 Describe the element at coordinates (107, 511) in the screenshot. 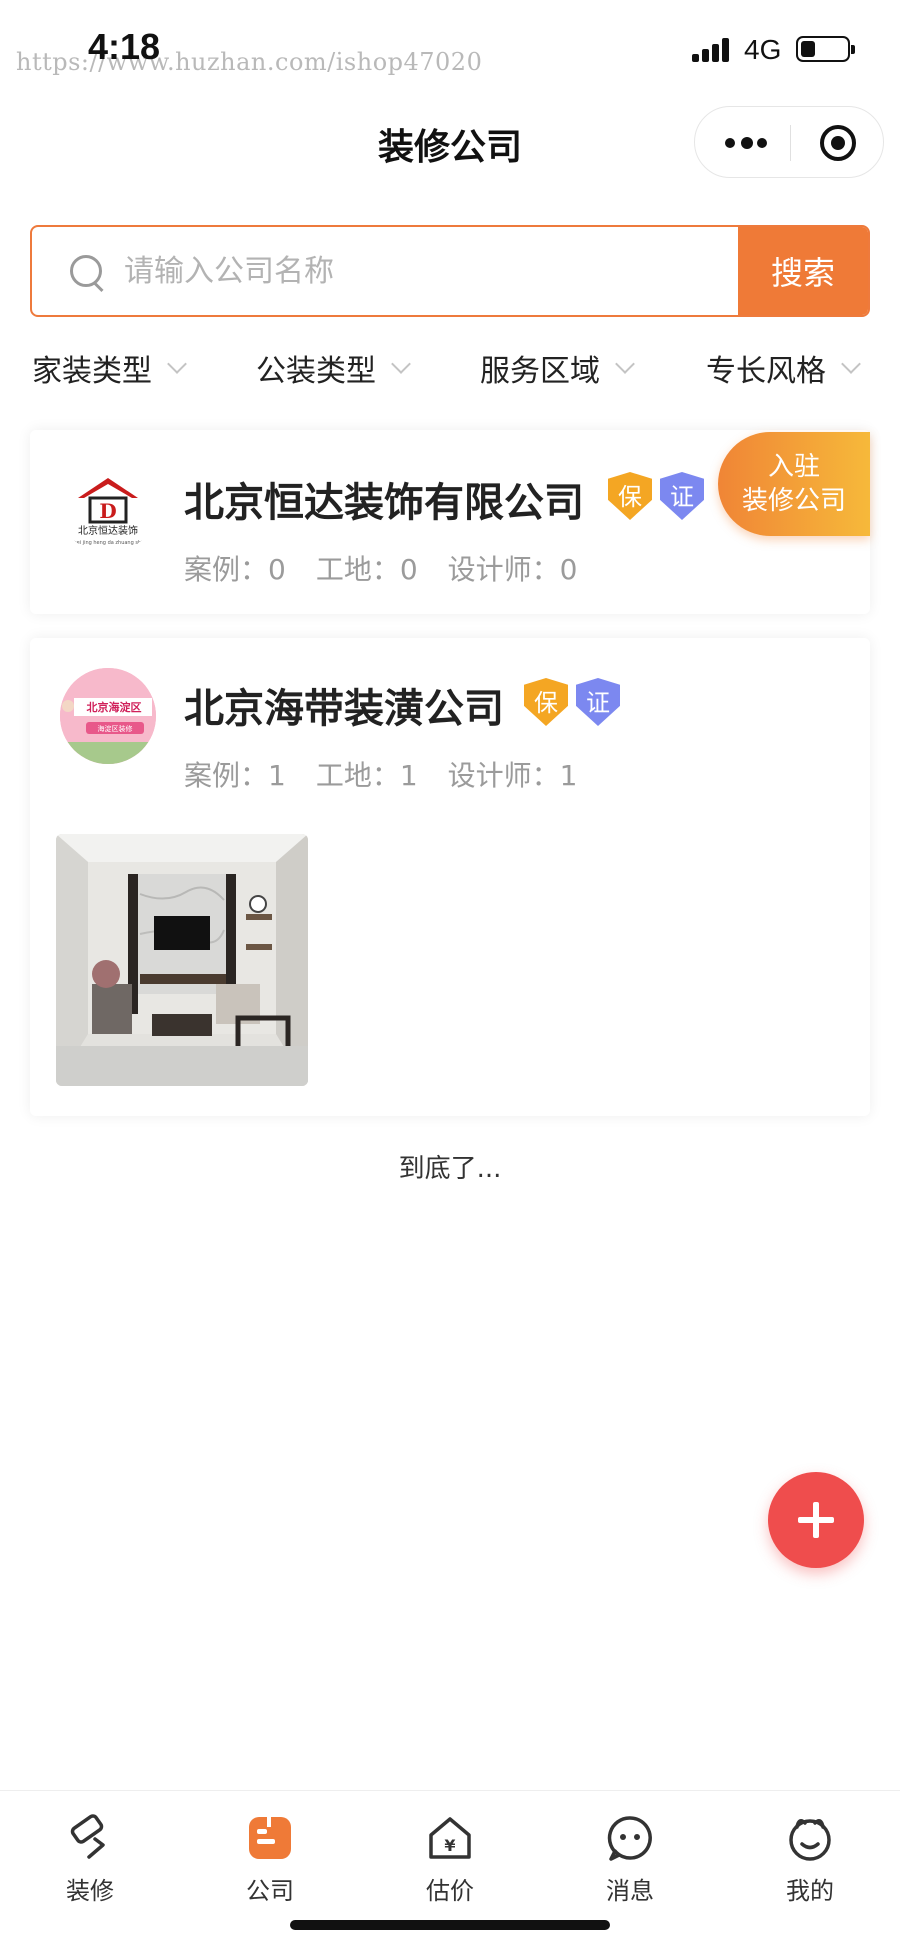

I see `logo-letter: D` at that location.